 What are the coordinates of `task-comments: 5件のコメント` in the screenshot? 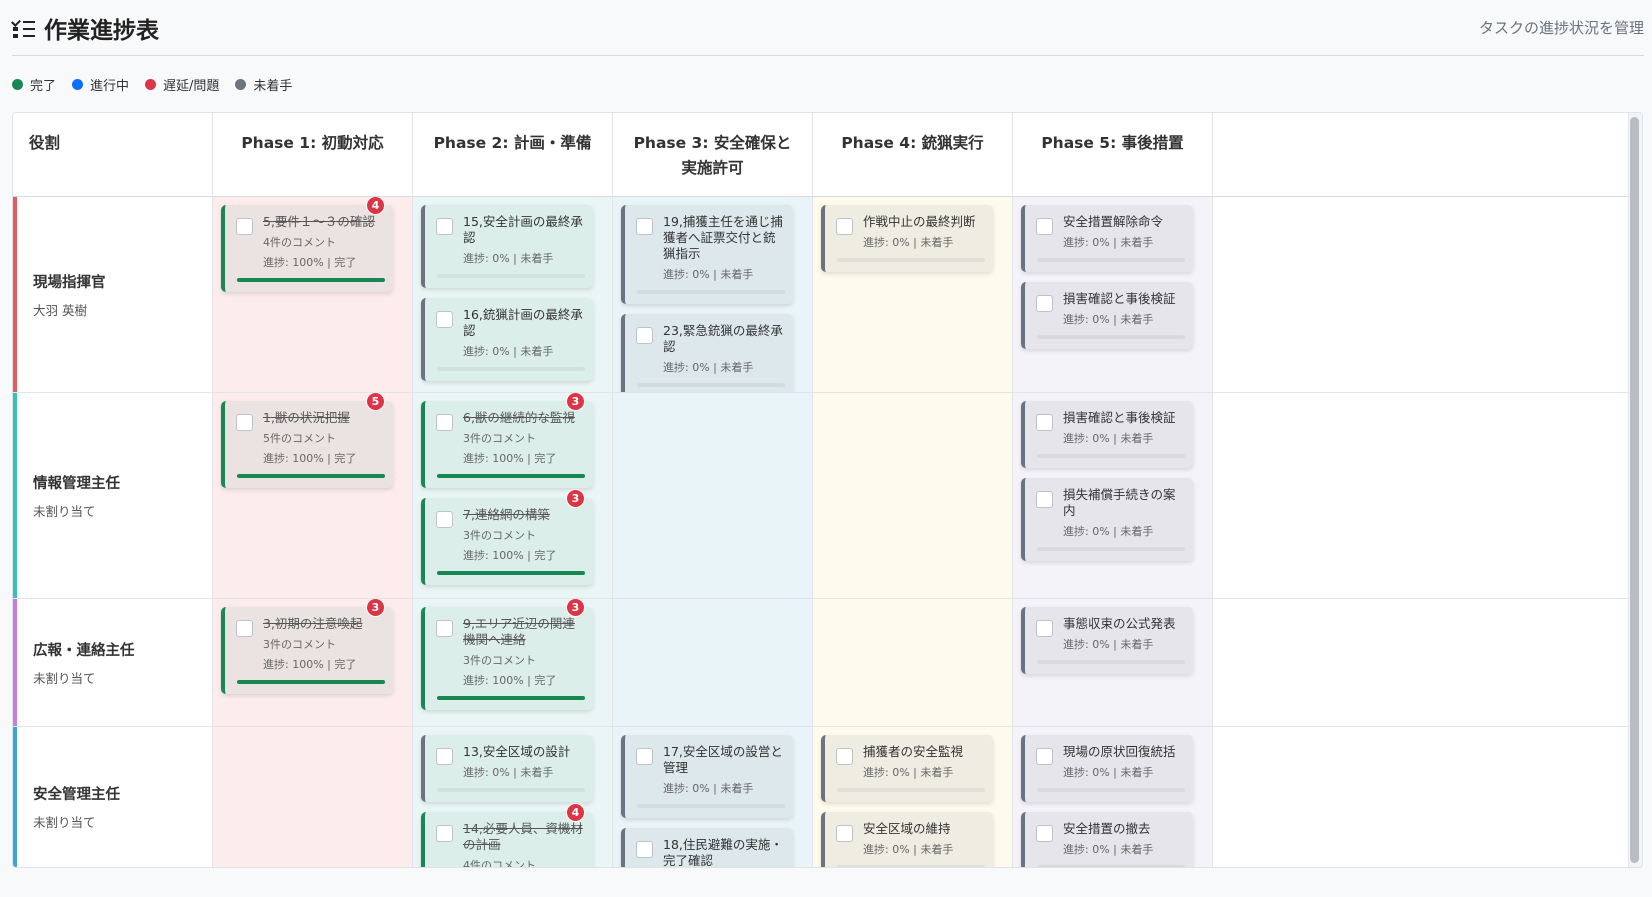 It's located at (324, 438).